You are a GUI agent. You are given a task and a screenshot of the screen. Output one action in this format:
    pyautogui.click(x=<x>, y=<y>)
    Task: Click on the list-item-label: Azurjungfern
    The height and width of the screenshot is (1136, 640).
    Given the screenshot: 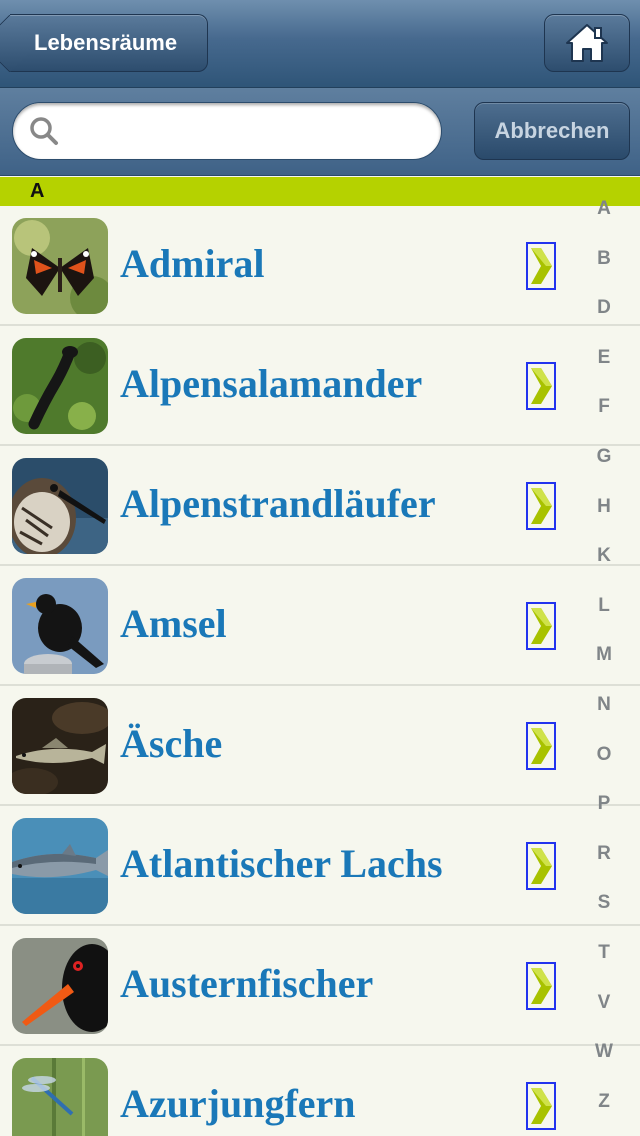 What is the action you would take?
    pyautogui.click(x=238, y=1103)
    